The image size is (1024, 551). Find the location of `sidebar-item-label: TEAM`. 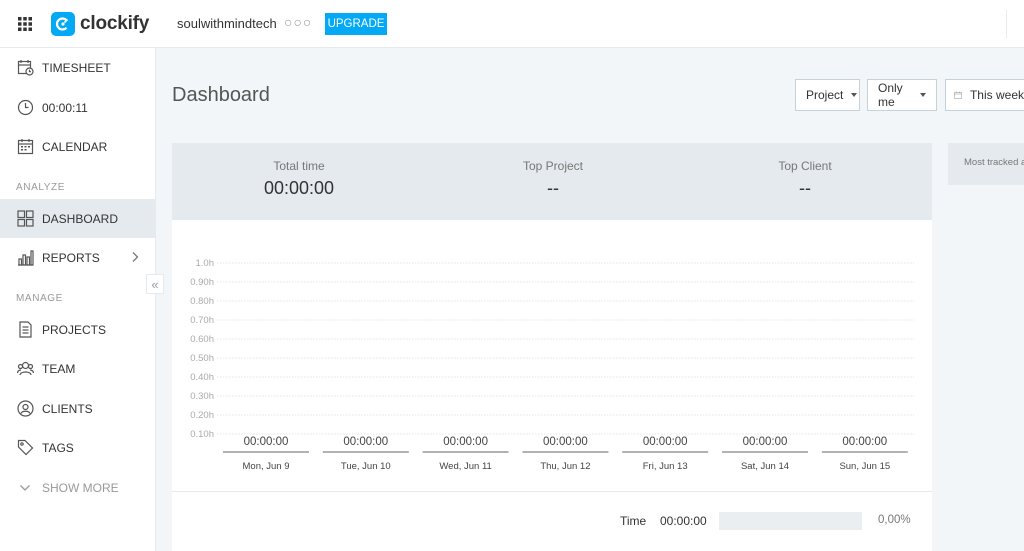

sidebar-item-label: TEAM is located at coordinates (59, 368).